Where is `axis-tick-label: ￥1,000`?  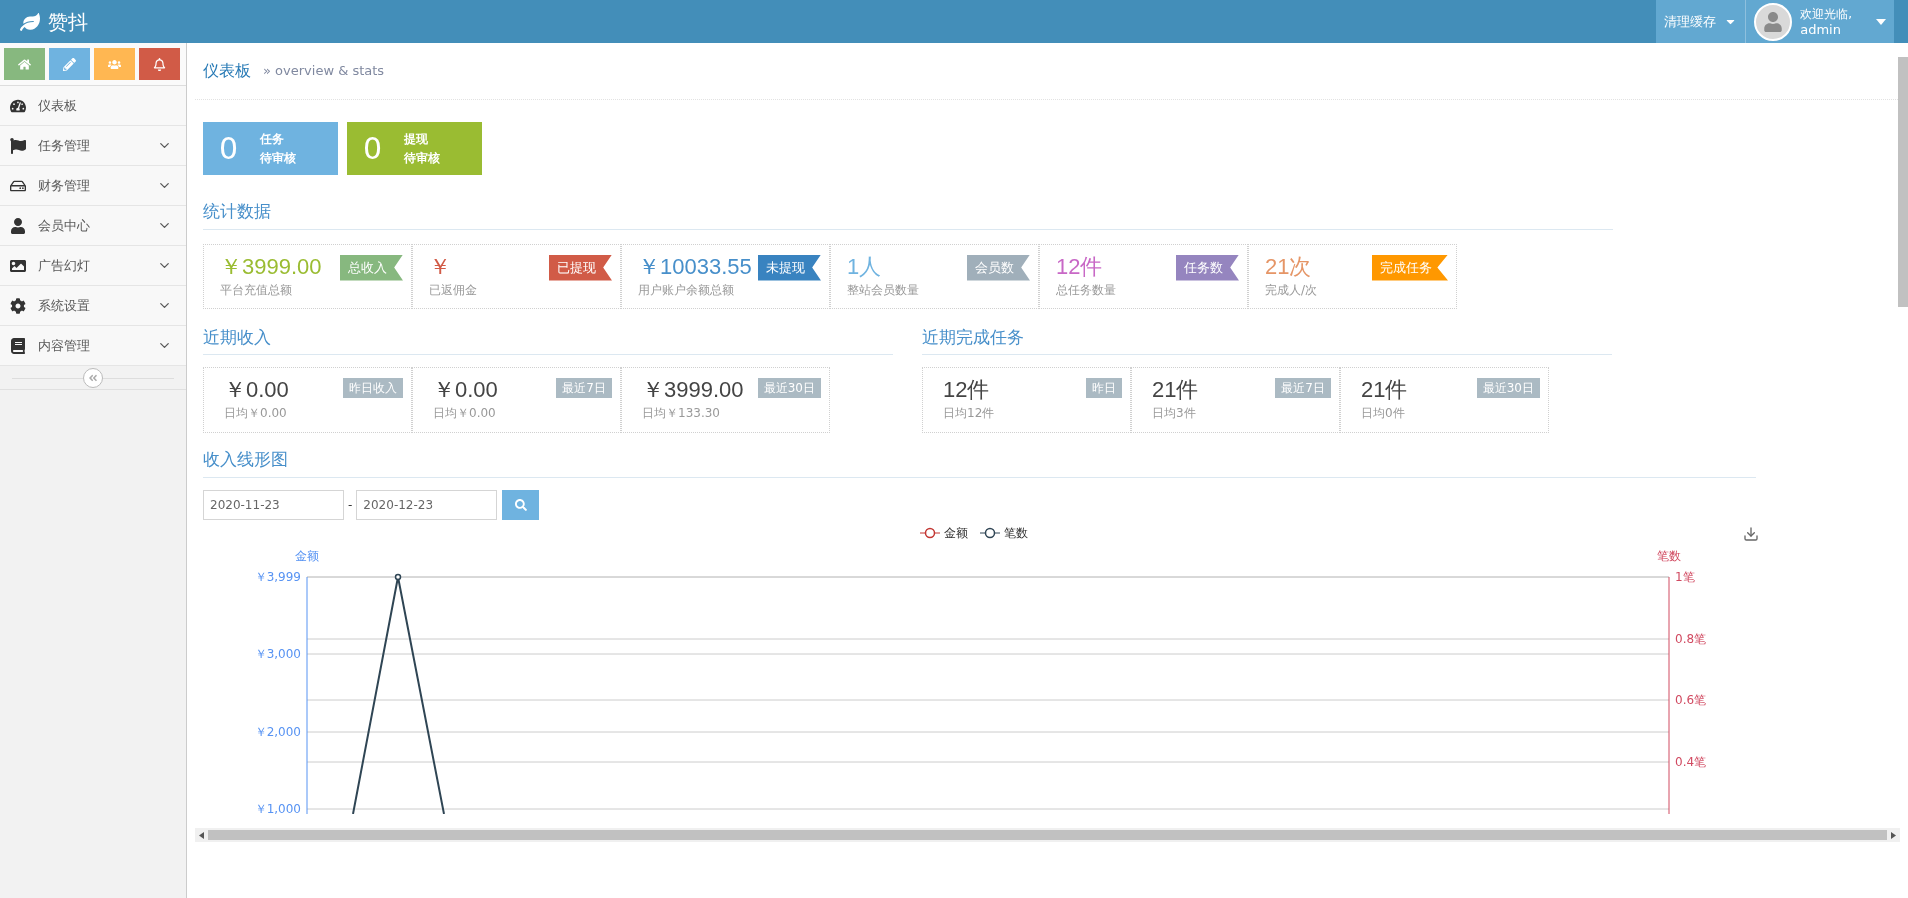
axis-tick-label: ￥1,000 is located at coordinates (277, 807).